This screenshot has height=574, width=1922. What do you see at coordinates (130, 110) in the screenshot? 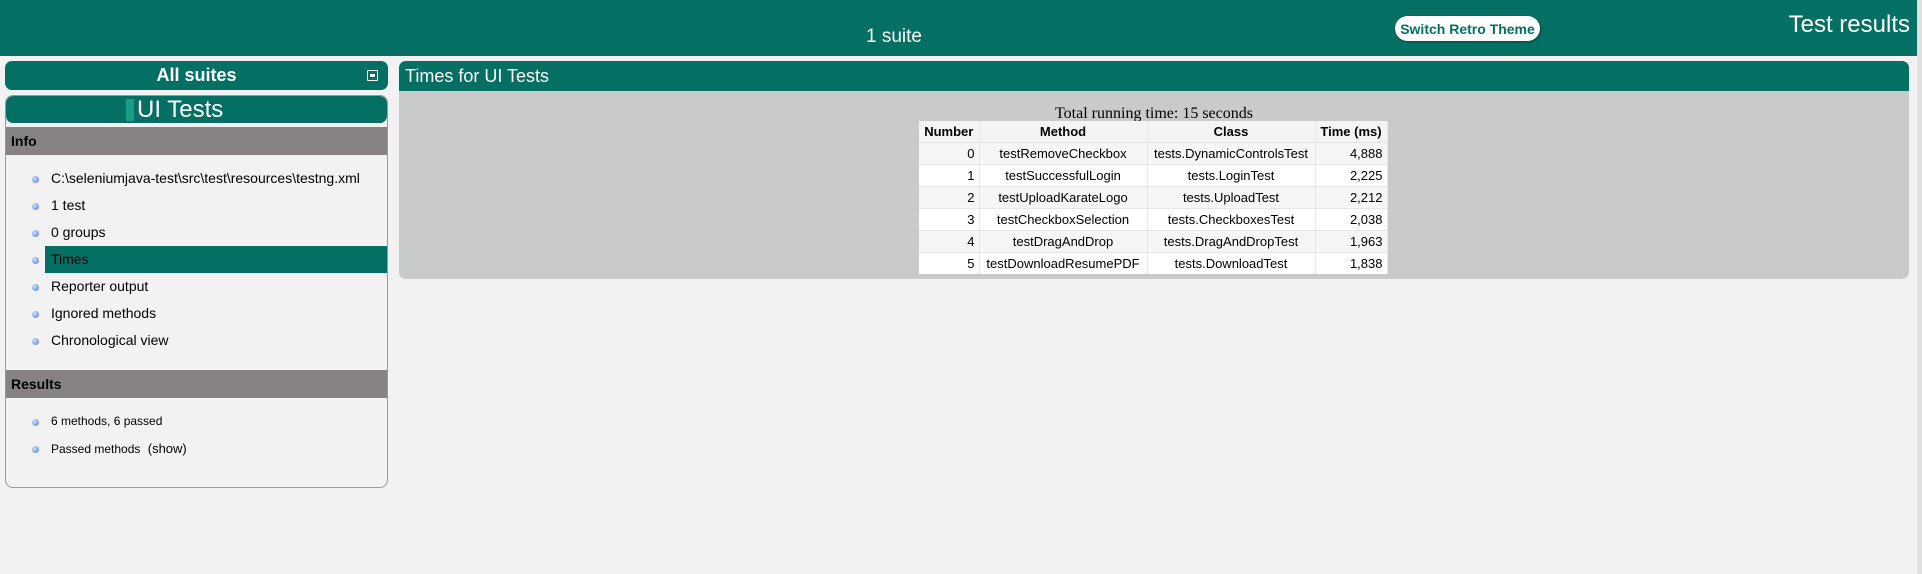
I see `suite-marker` at bounding box center [130, 110].